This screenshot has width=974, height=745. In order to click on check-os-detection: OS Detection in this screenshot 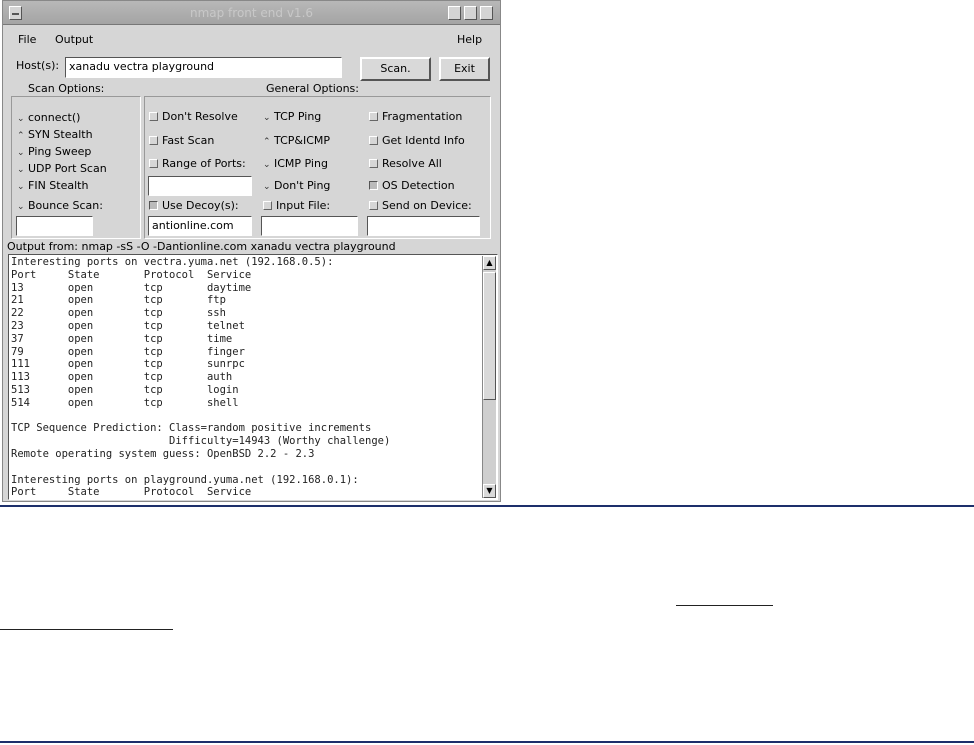, I will do `click(412, 185)`.